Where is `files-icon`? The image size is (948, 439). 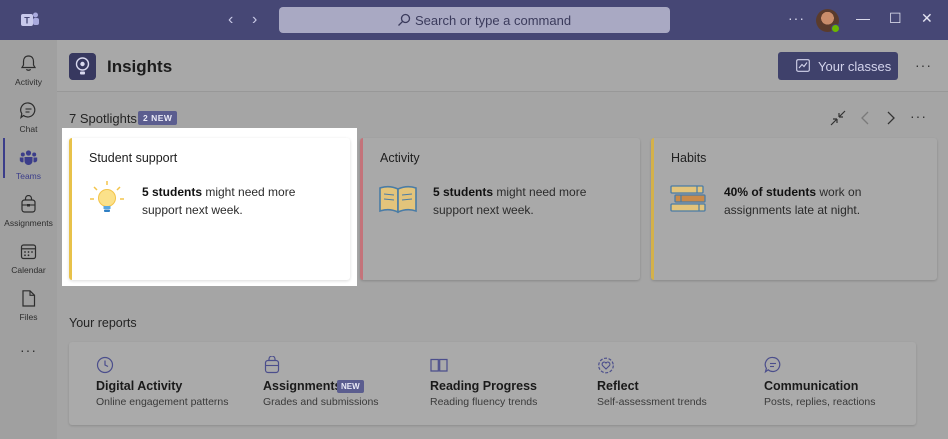
files-icon is located at coordinates (29, 298).